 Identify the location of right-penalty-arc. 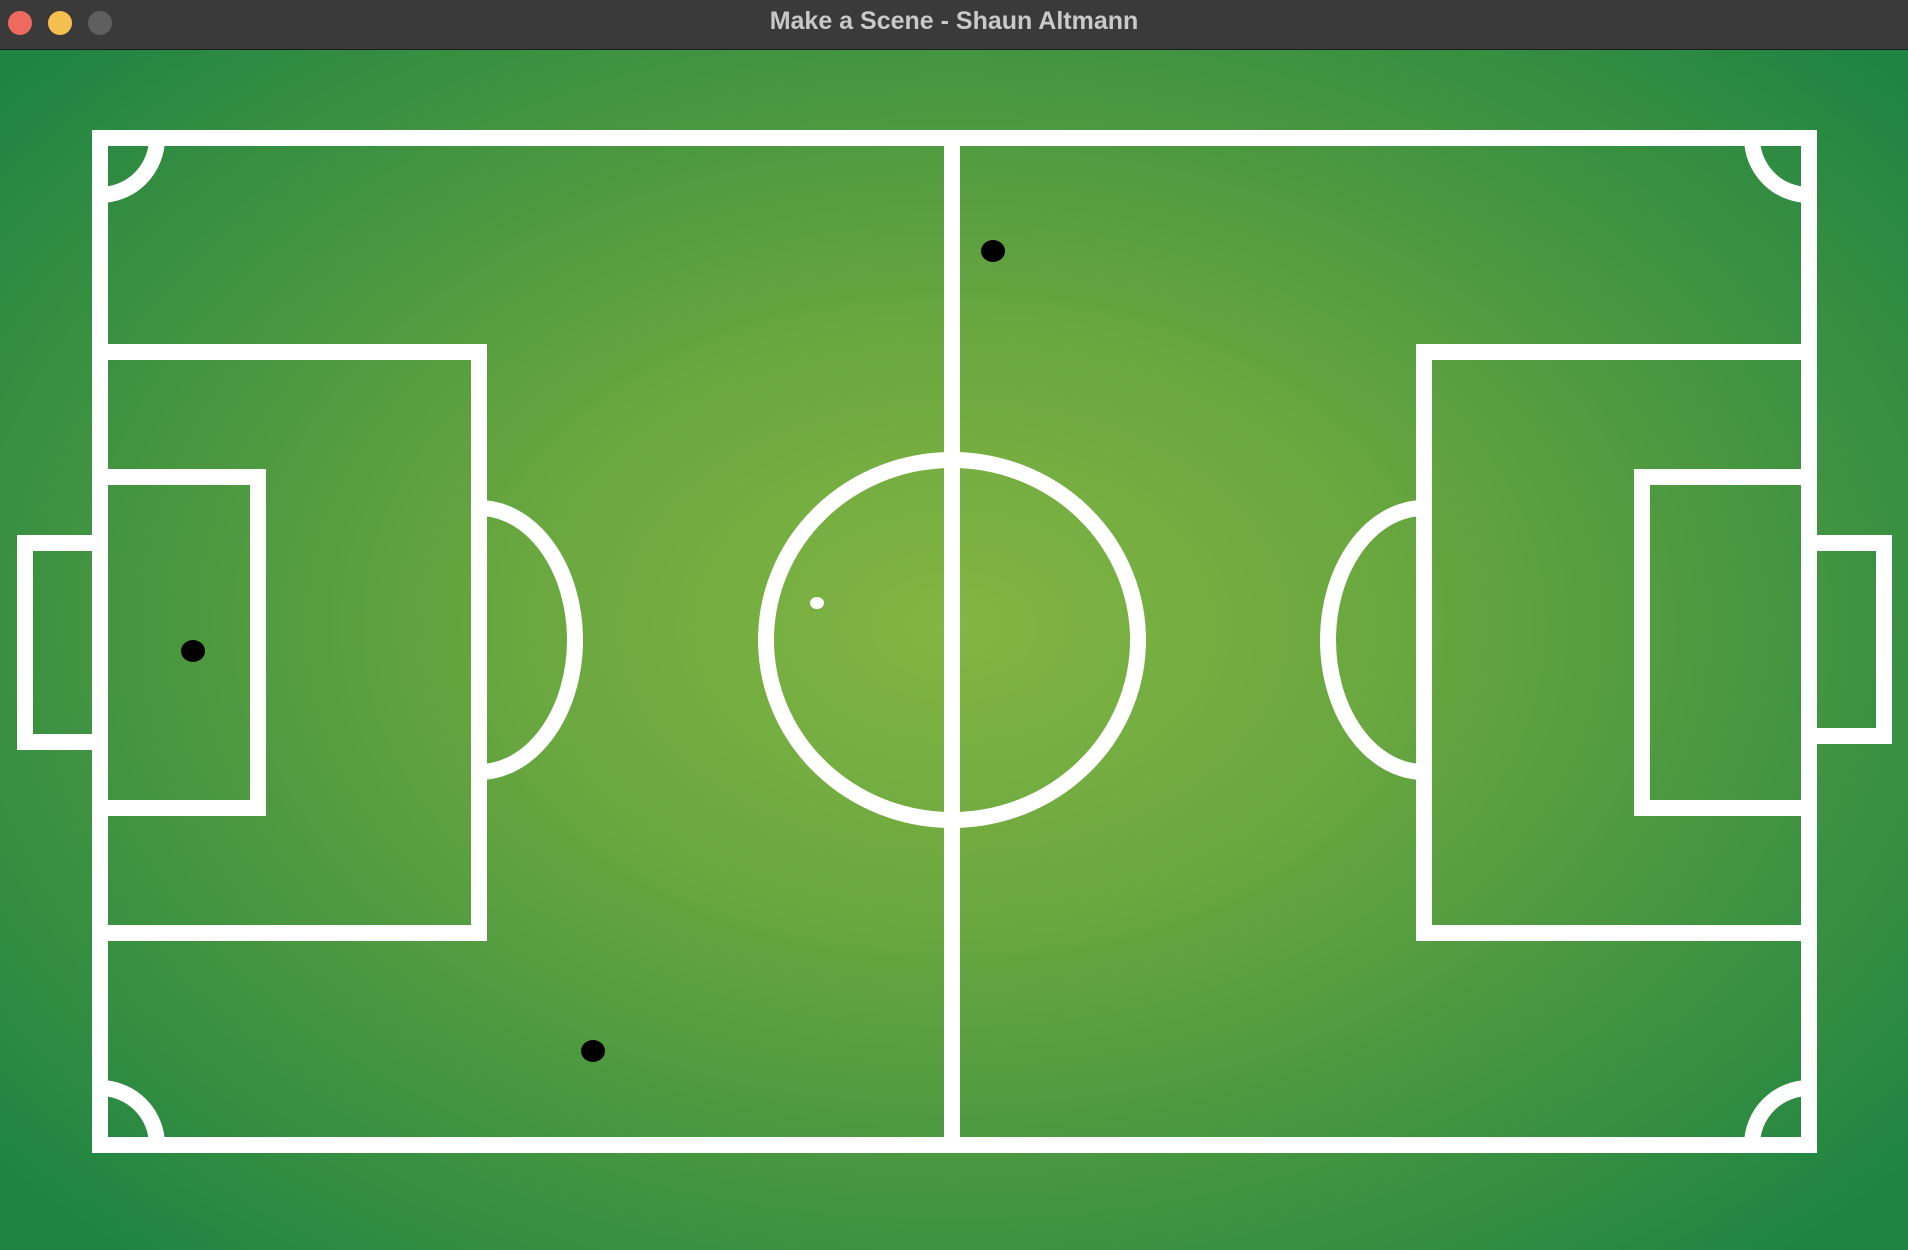
(1372, 640).